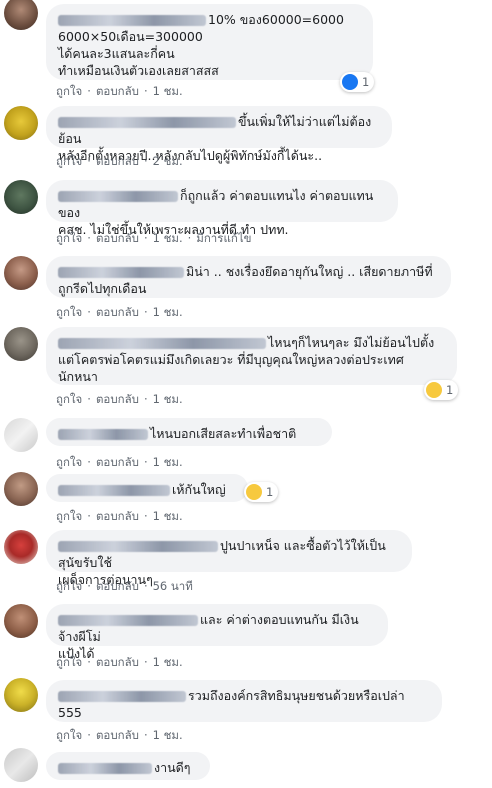 Image resolution: width=492 pixels, height=788 pixels. What do you see at coordinates (172, 767) in the screenshot?
I see `comment-text: งานดีๆ` at bounding box center [172, 767].